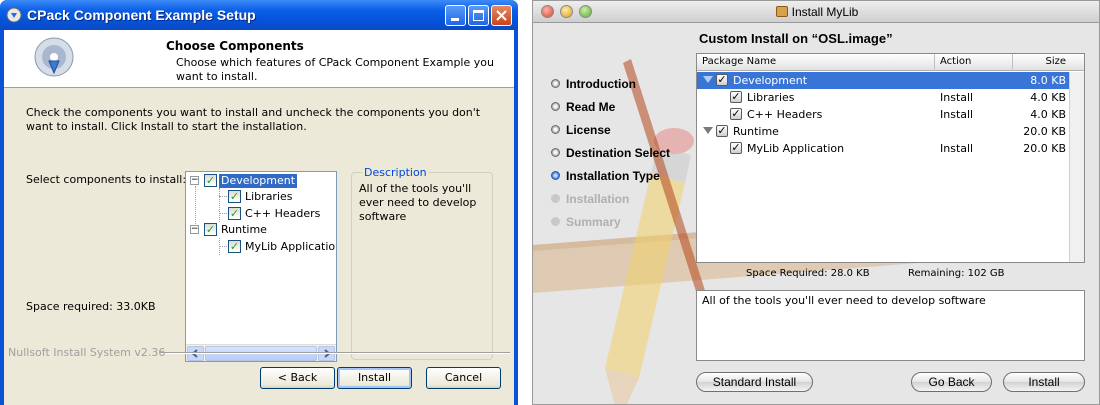 The image size is (1100, 405). Describe the element at coordinates (588, 130) in the screenshot. I see `step-label: License` at that location.